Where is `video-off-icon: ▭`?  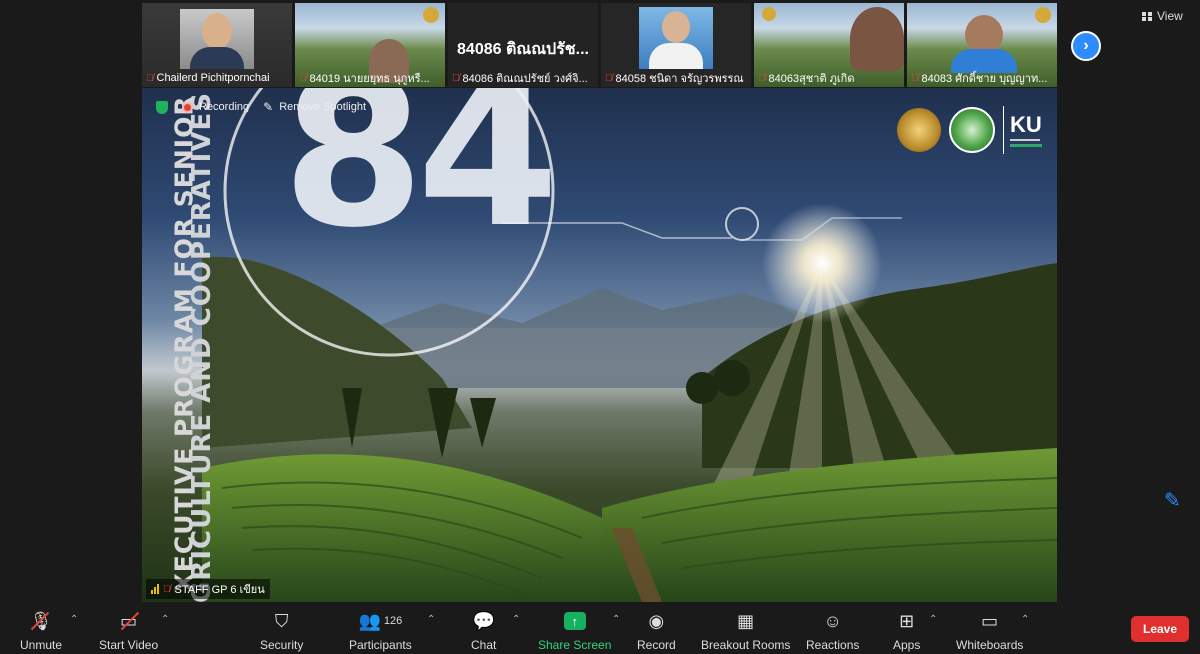 video-off-icon: ▭ is located at coordinates (129, 620).